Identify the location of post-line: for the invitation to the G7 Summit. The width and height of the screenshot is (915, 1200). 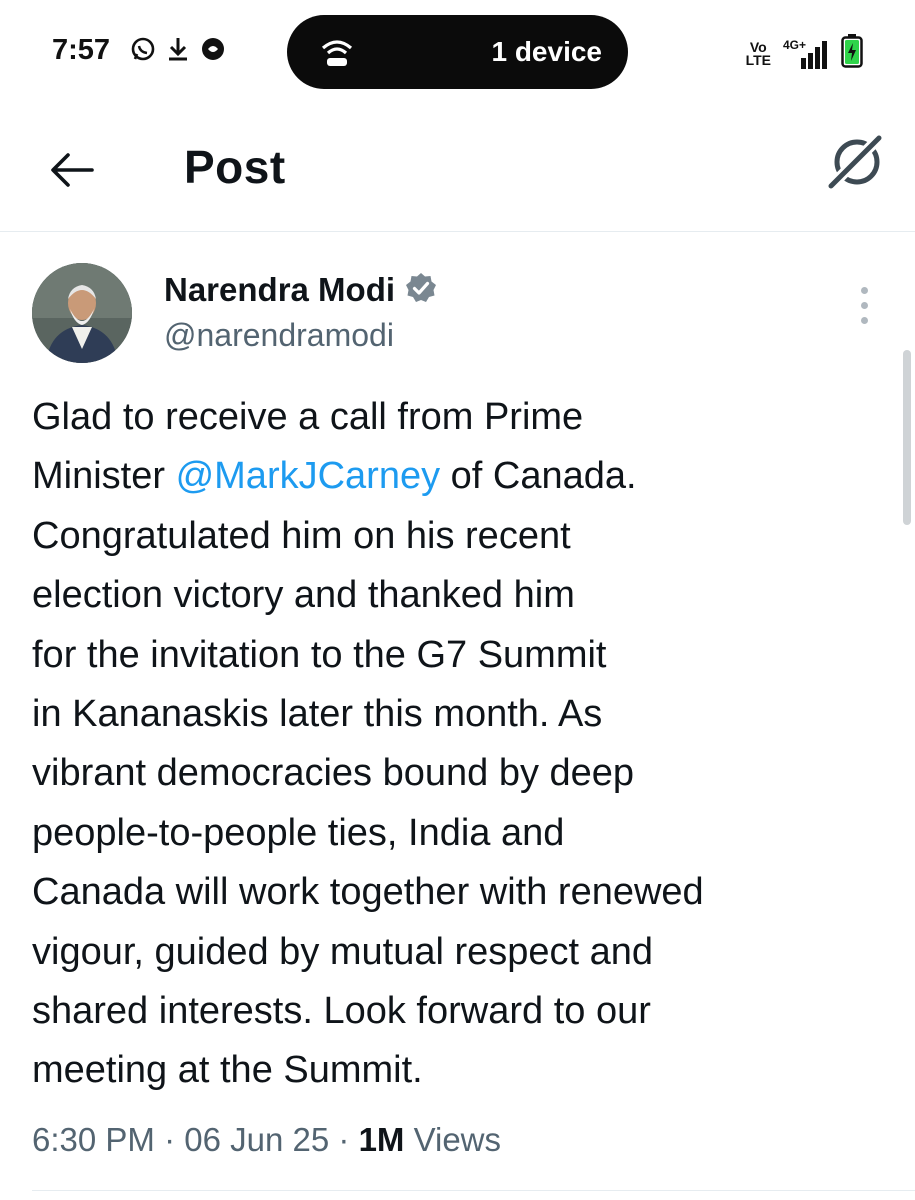
(462, 655).